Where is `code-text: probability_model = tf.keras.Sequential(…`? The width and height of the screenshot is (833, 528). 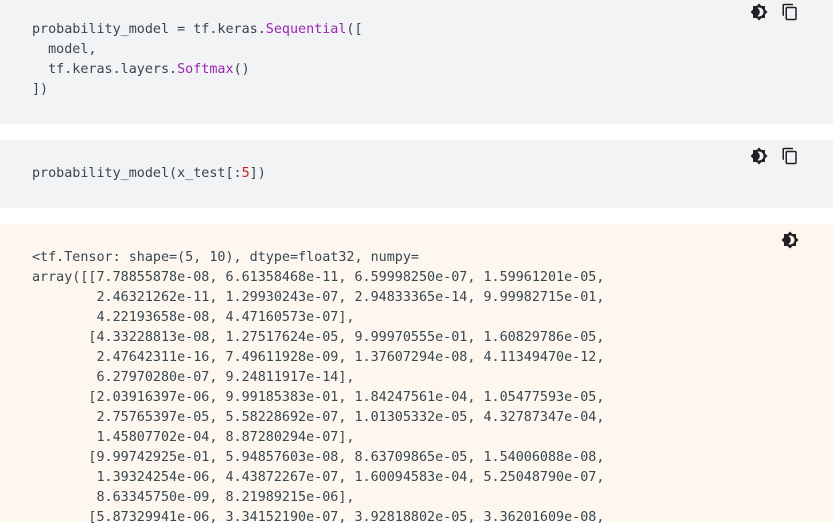 code-text: probability_model = tf.keras.Sequential(… is located at coordinates (197, 59).